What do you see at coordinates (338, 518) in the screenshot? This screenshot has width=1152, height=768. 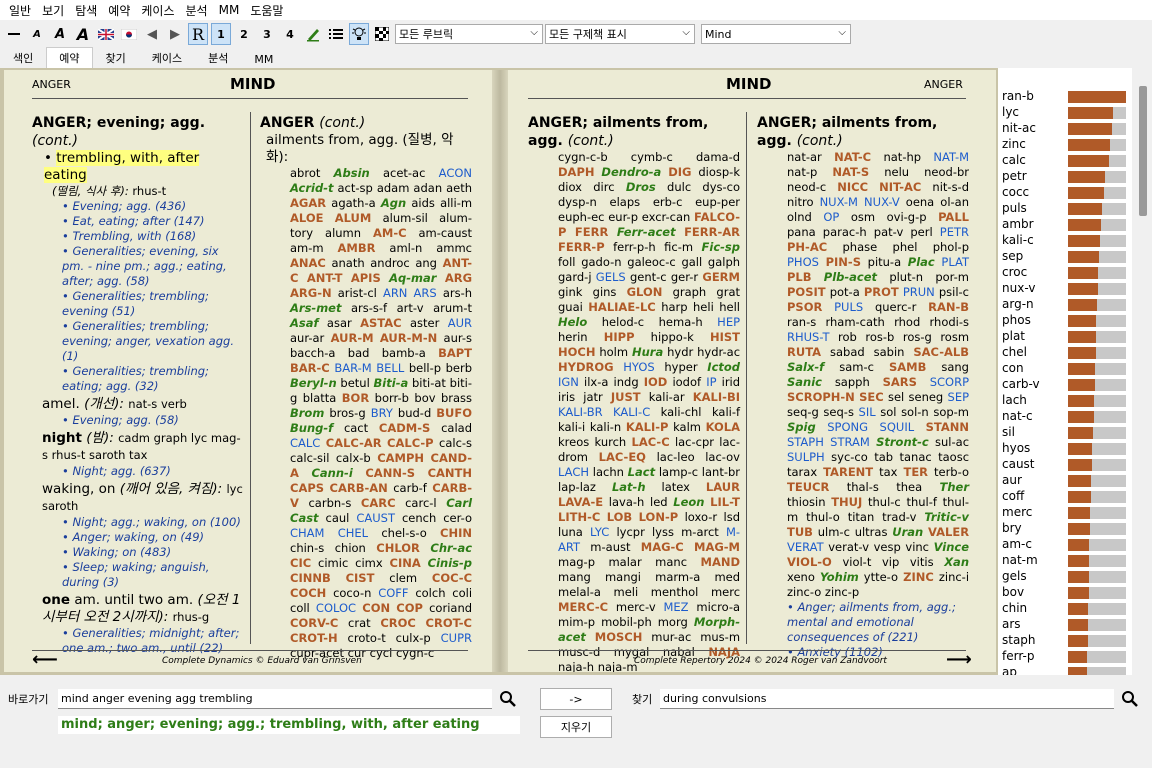 I see `remedy: caul` at bounding box center [338, 518].